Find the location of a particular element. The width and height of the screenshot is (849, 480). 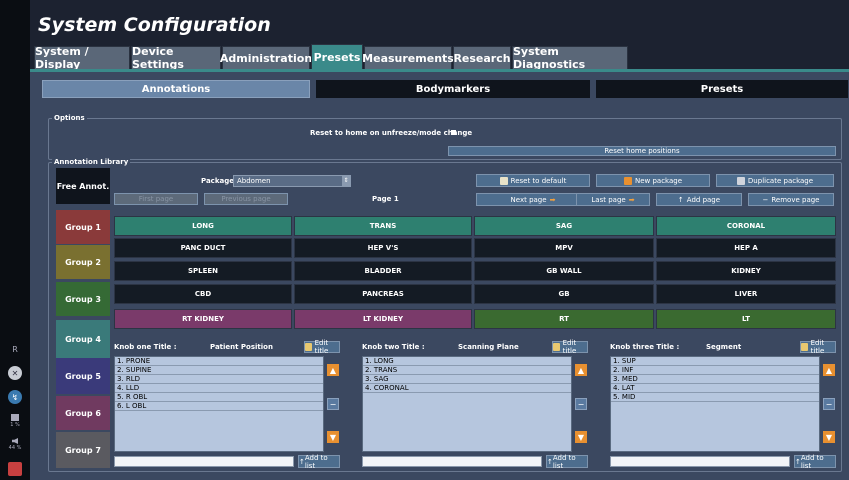

last-page-label: Last page is located at coordinates (608, 199).